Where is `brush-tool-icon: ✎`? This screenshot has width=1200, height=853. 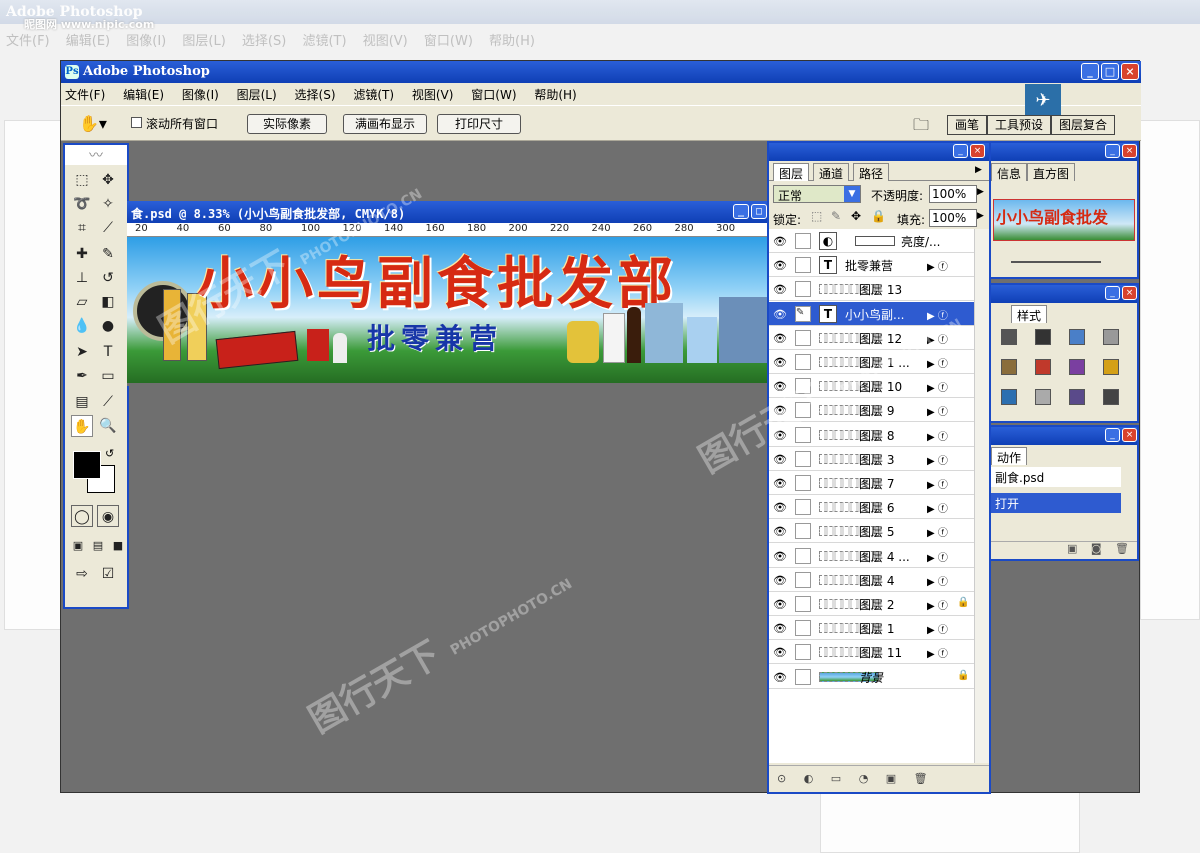
brush-tool-icon: ✎ is located at coordinates (108, 254).